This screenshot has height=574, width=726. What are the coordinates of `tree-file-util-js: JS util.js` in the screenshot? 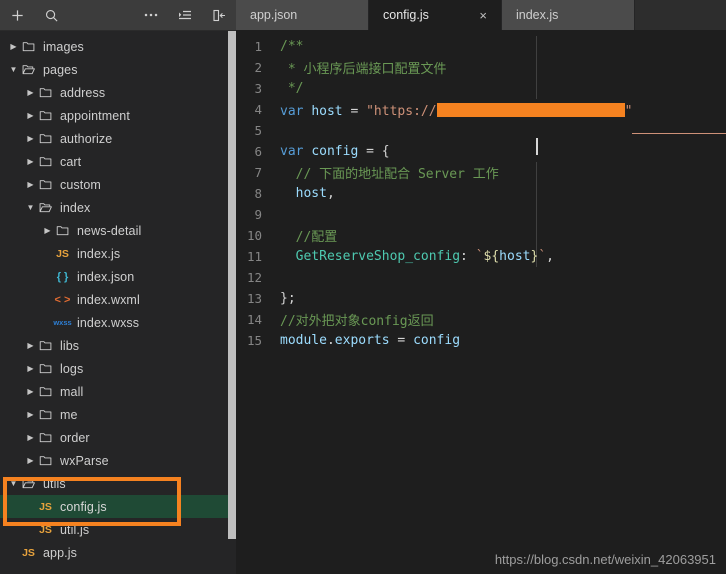 It's located at (118, 529).